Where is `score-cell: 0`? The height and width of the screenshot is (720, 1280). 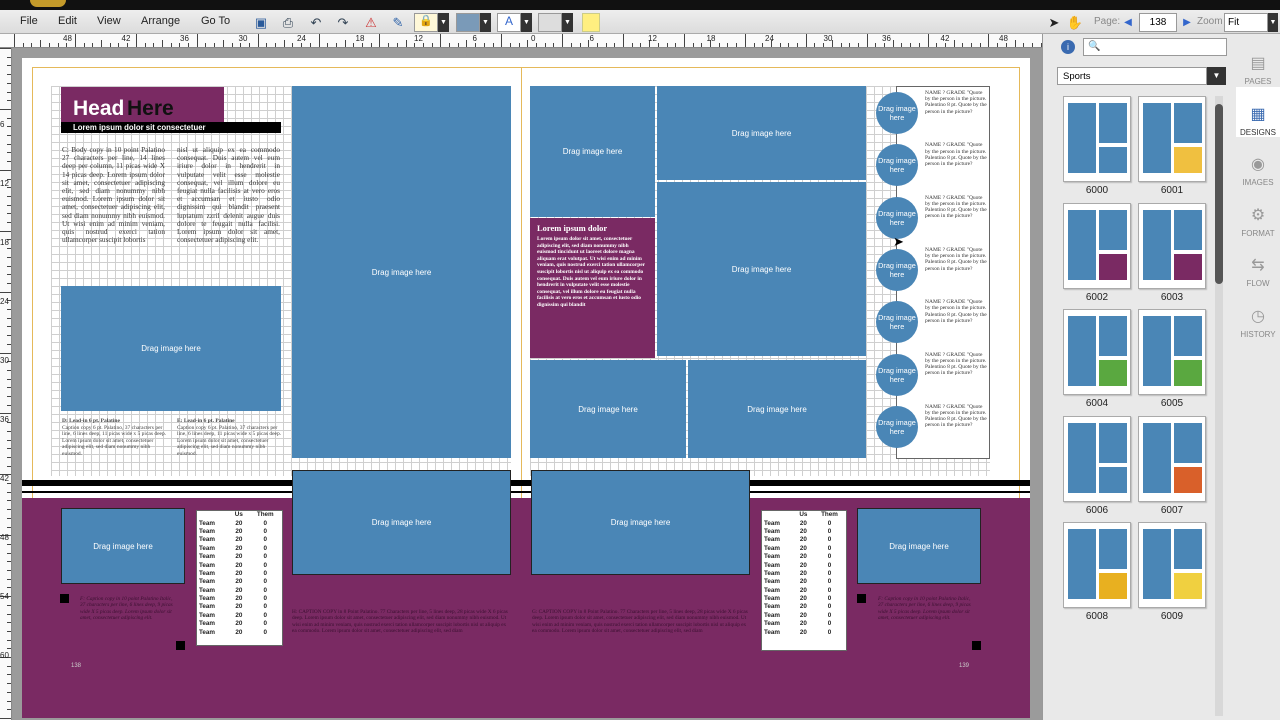
score-cell: 0 is located at coordinates (829, 632).